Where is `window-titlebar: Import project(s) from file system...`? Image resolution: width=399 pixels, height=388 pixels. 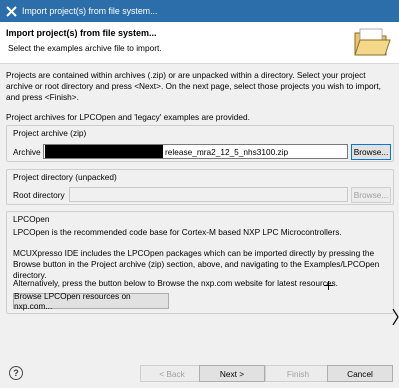 window-titlebar: Import project(s) from file system... is located at coordinates (199, 11).